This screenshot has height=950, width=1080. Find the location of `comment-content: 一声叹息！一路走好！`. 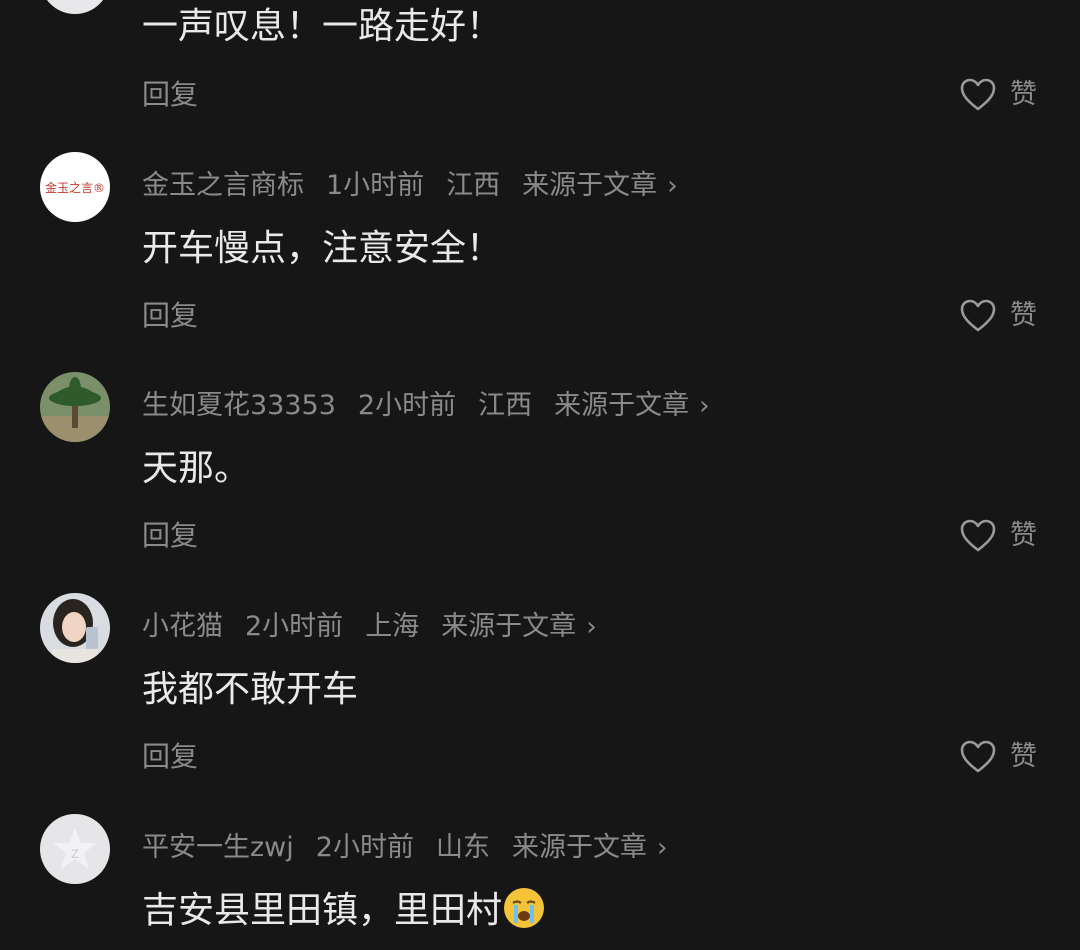

comment-content: 一声叹息！一路走好！ is located at coordinates (322, 26).